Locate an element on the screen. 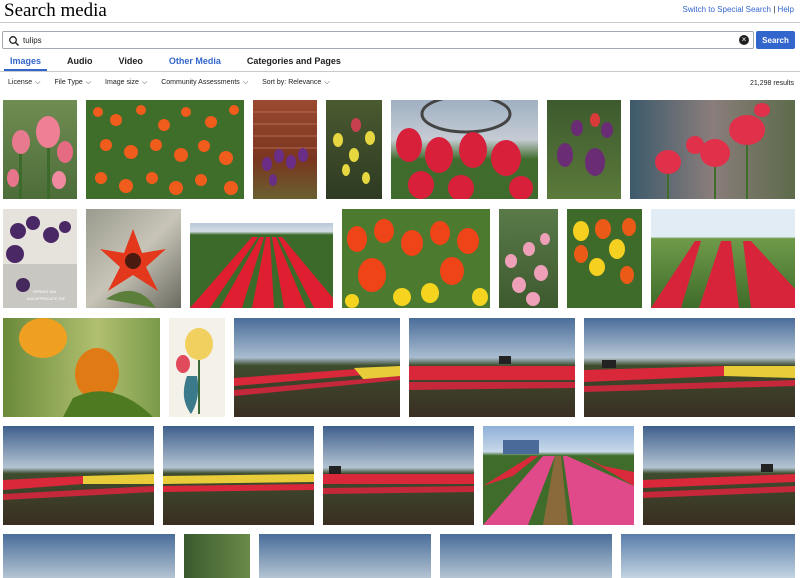 Image resolution: width=800 pixels, height=578 pixels. tab-audio: Audio is located at coordinates (80, 62).